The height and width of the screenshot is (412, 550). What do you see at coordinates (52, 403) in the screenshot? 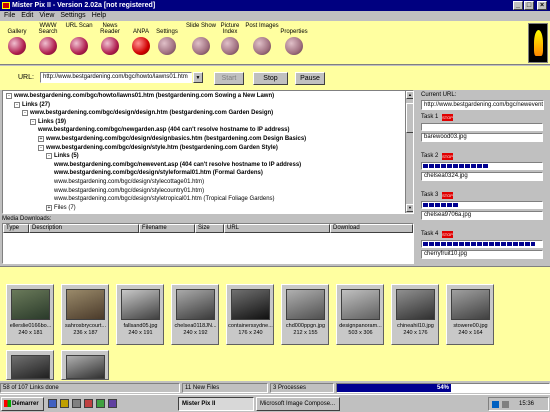
I see `quicklaunch-ie-icon` at bounding box center [52, 403].